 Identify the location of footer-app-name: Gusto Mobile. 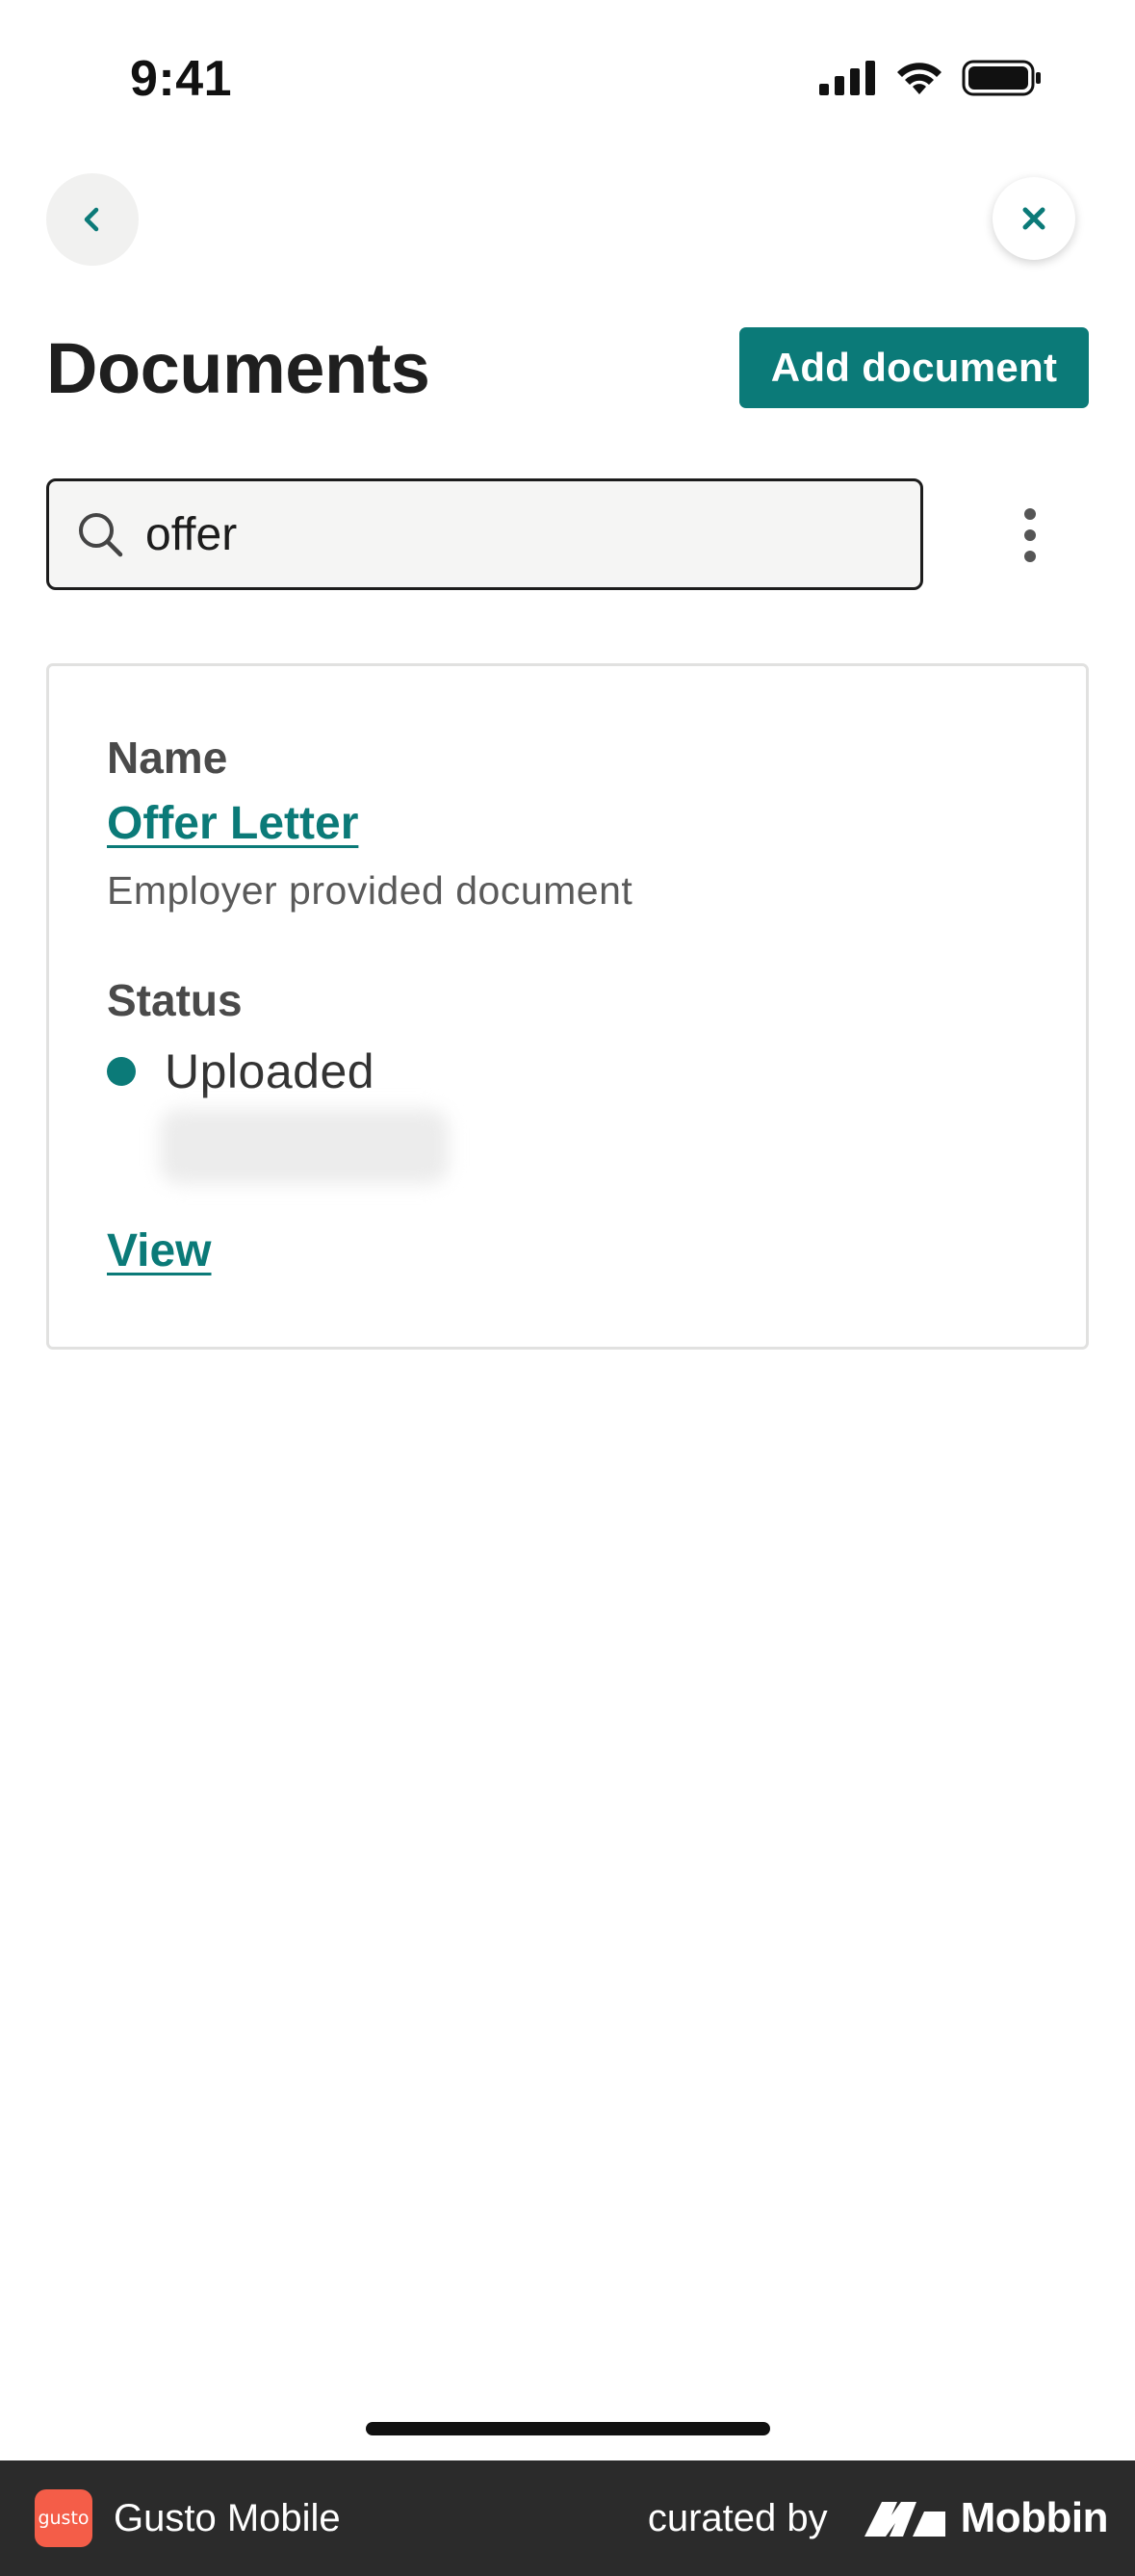
(227, 2518).